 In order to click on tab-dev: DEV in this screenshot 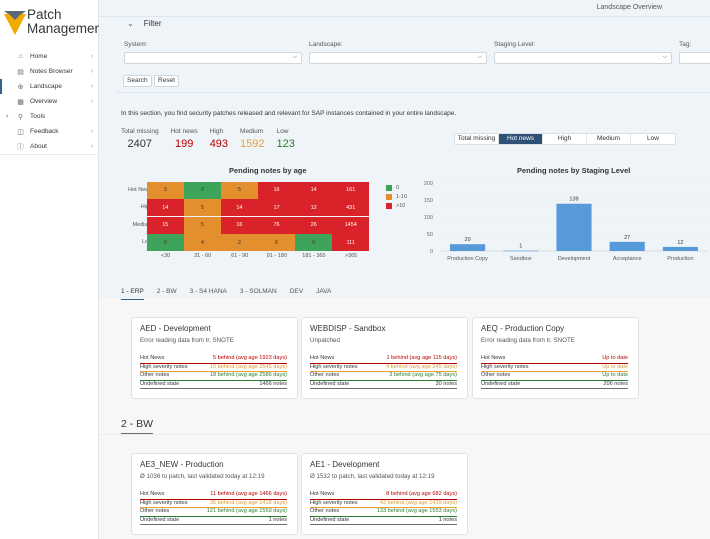, I will do `click(296, 293)`.